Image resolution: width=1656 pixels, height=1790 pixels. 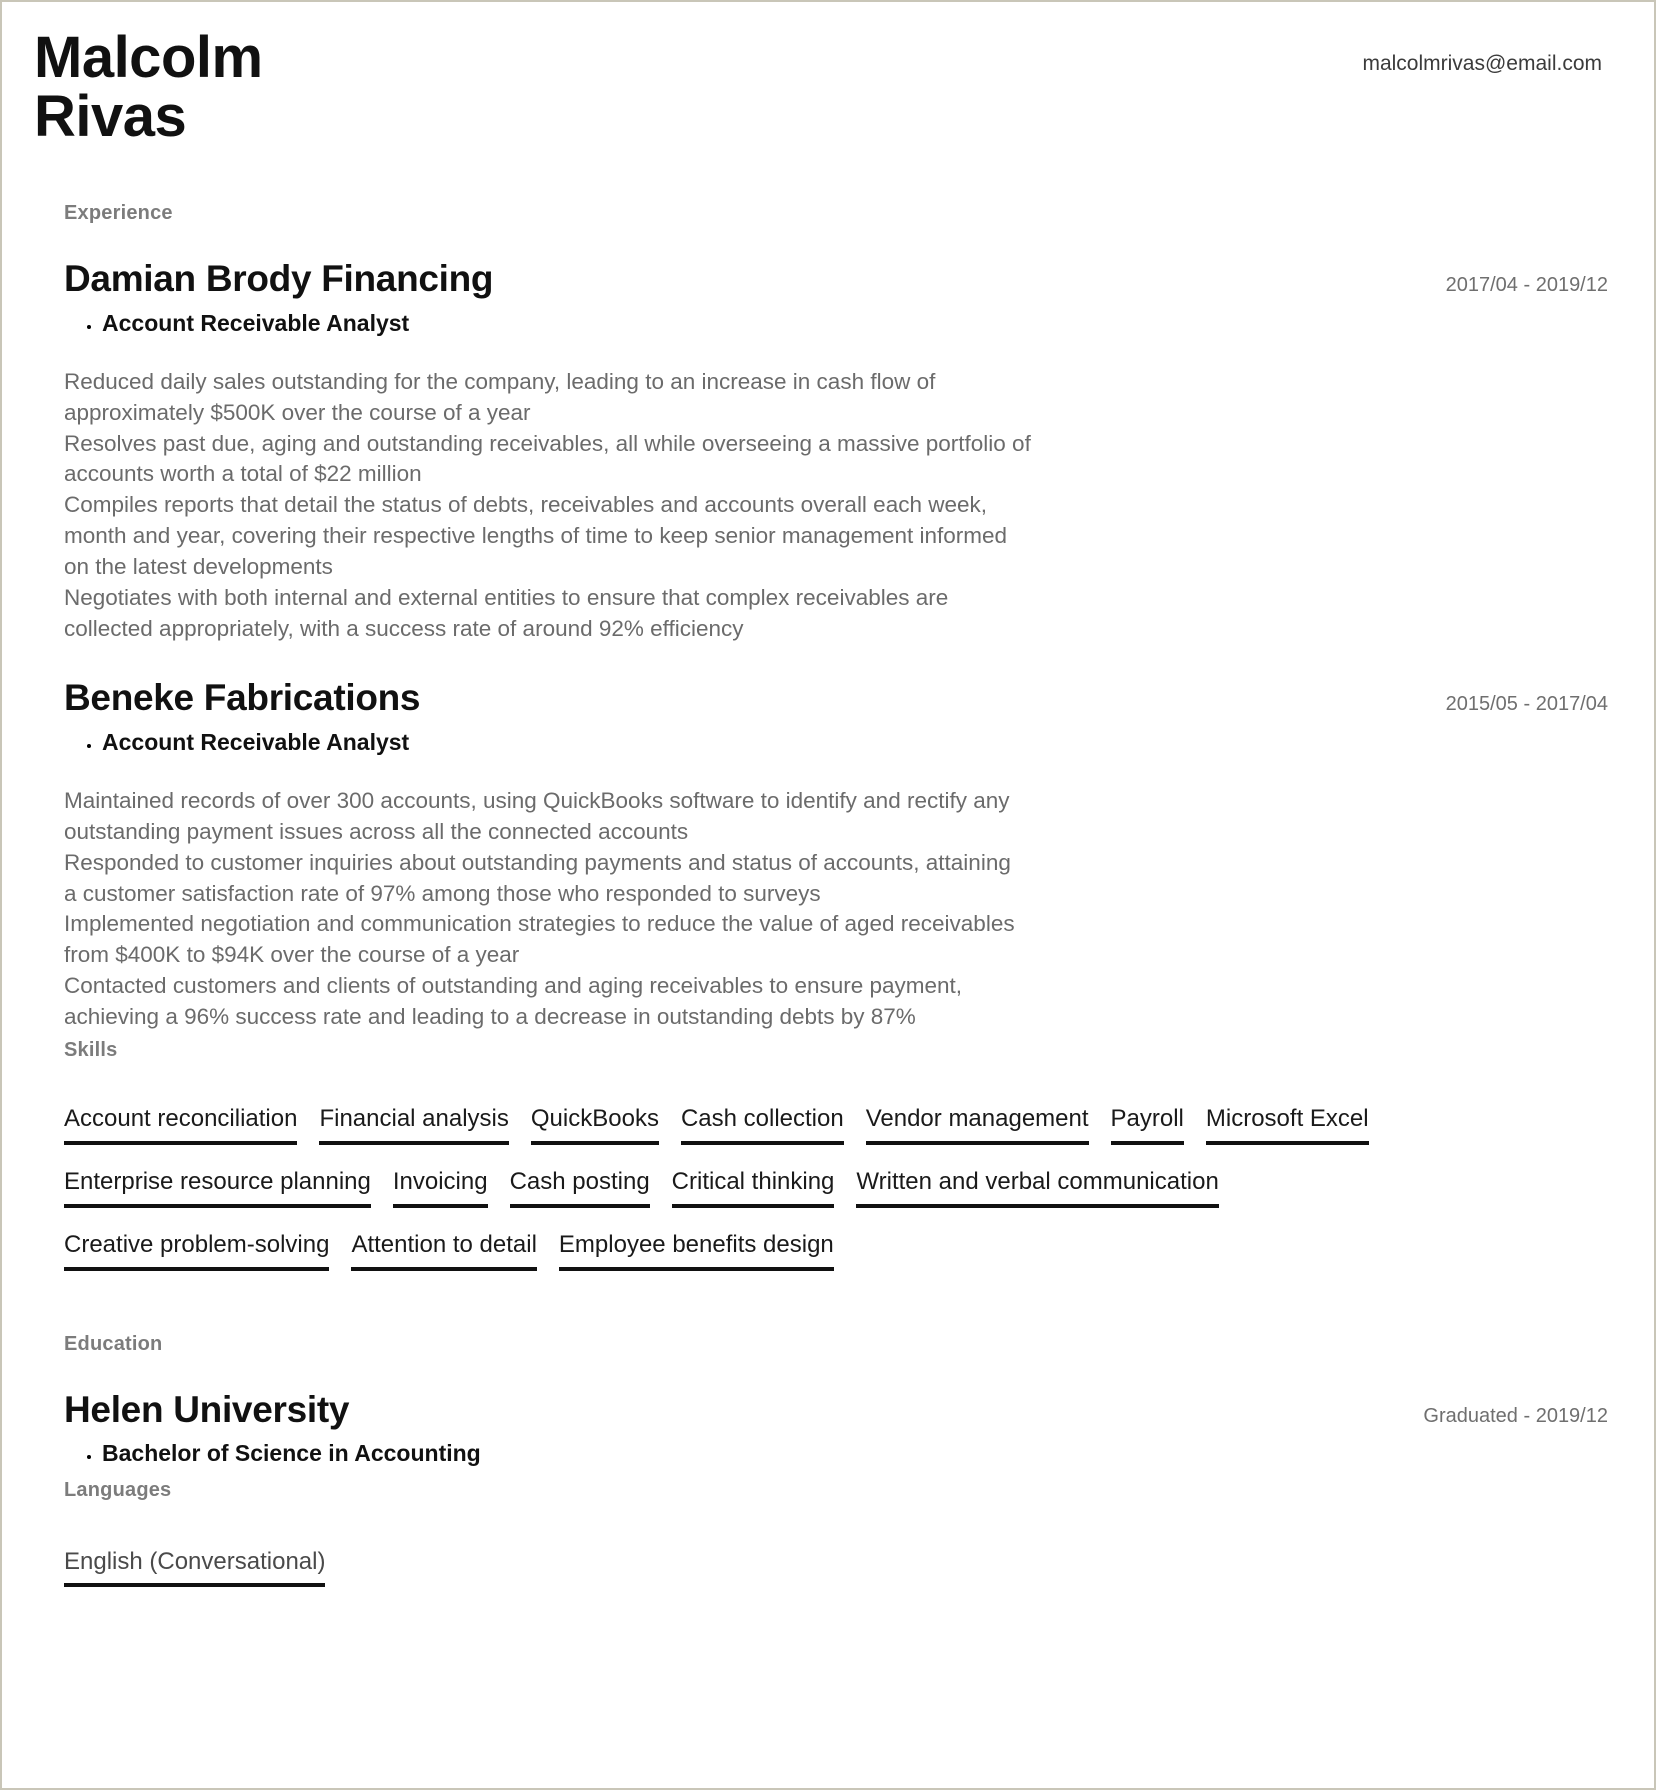 I want to click on description-line: accounts worth a total of $22 million, so click(x=243, y=474).